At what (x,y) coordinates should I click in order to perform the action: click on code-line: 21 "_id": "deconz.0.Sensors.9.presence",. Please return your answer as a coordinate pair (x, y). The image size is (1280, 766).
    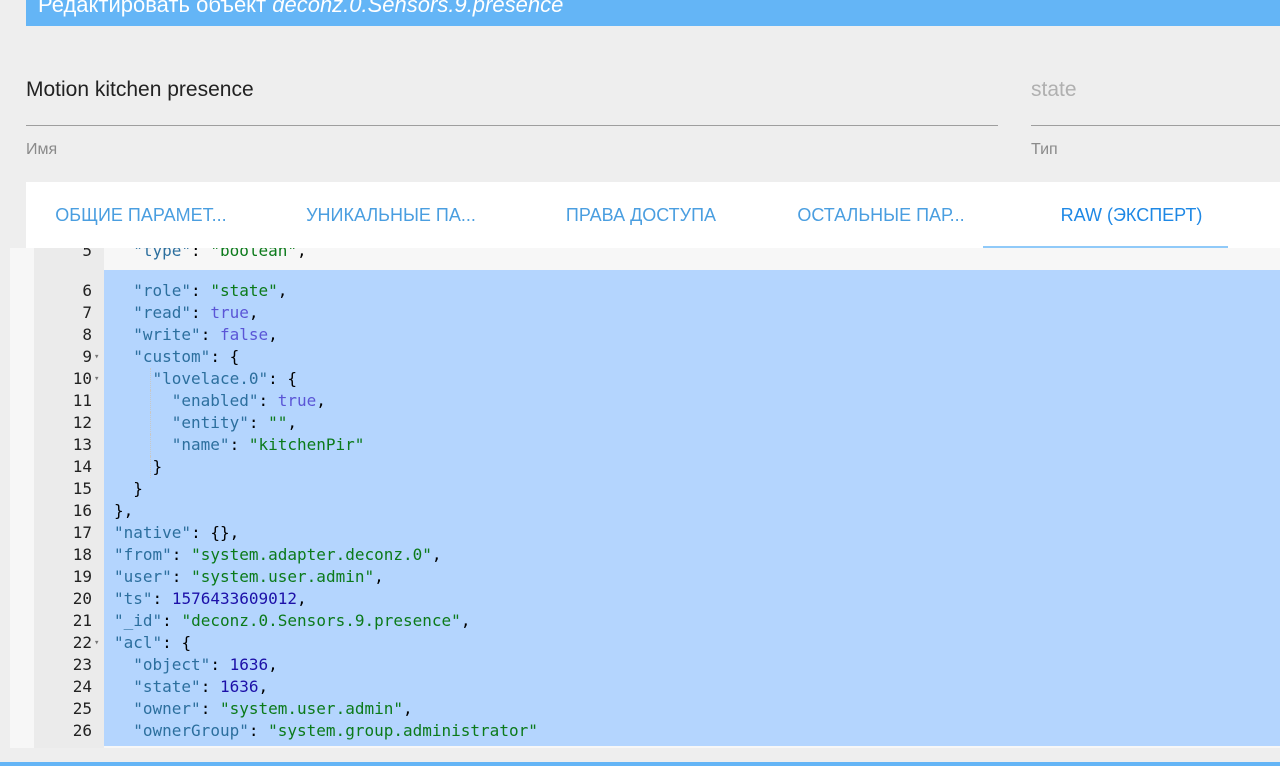
    Looking at the image, I should click on (645, 621).